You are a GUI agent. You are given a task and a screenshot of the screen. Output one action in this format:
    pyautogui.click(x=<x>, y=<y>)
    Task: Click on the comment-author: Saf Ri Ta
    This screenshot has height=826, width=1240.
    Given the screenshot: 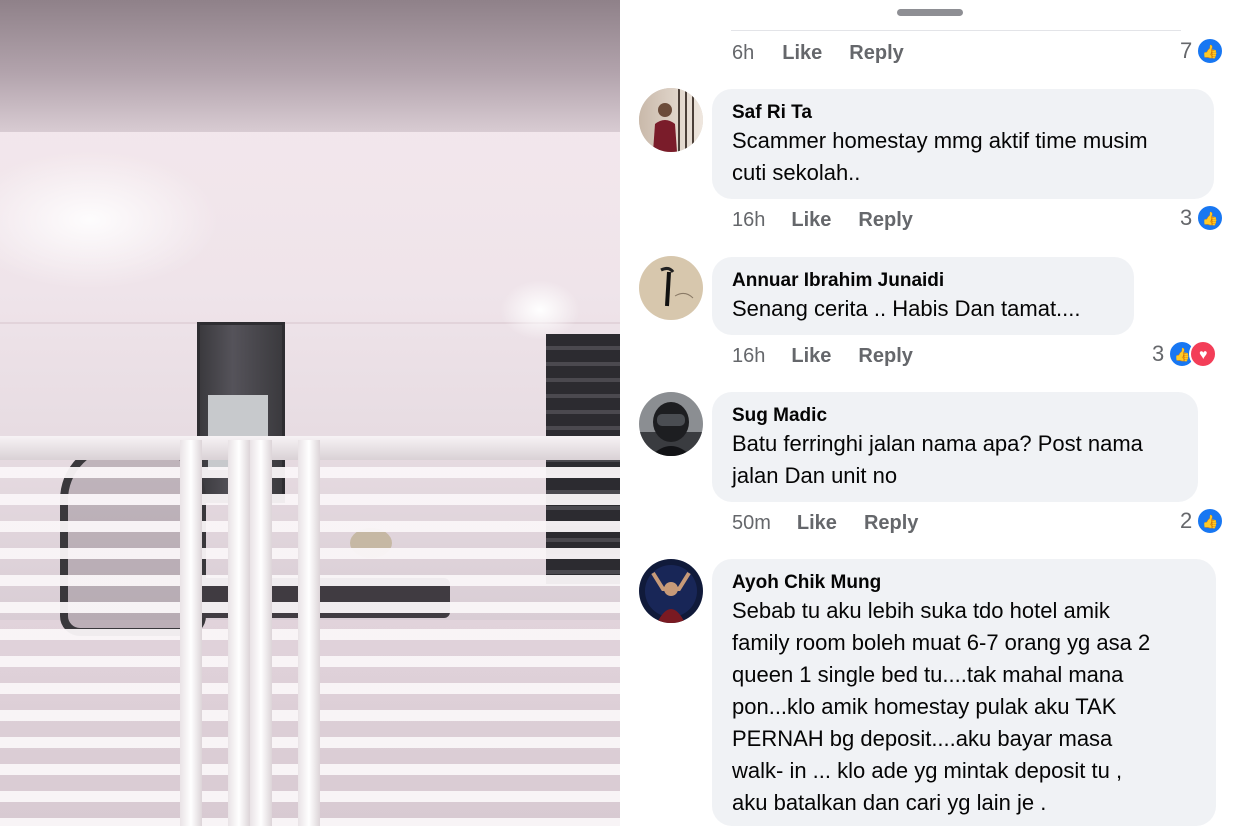 What is the action you would take?
    pyautogui.click(x=963, y=113)
    